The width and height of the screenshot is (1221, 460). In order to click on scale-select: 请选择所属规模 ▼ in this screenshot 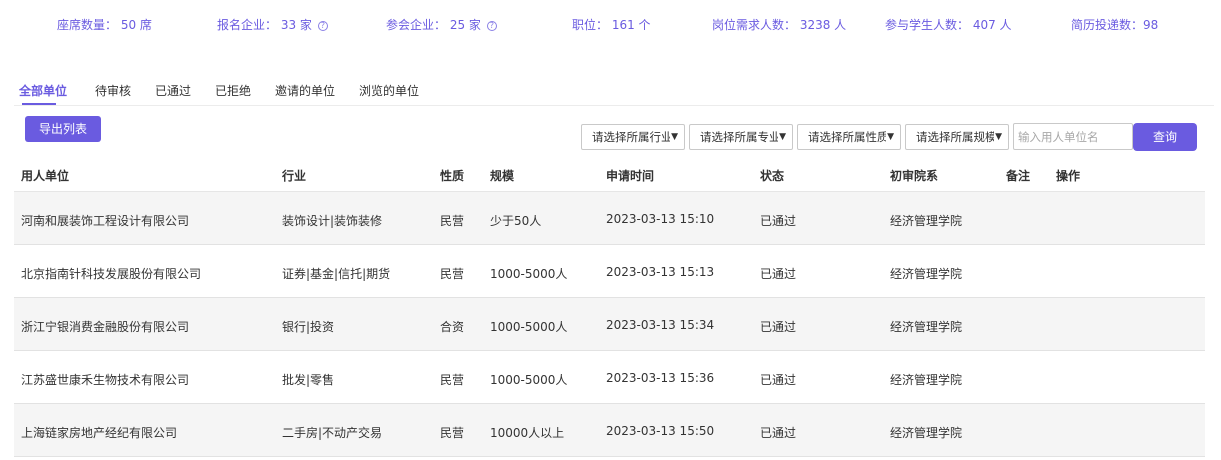, I will do `click(957, 137)`.